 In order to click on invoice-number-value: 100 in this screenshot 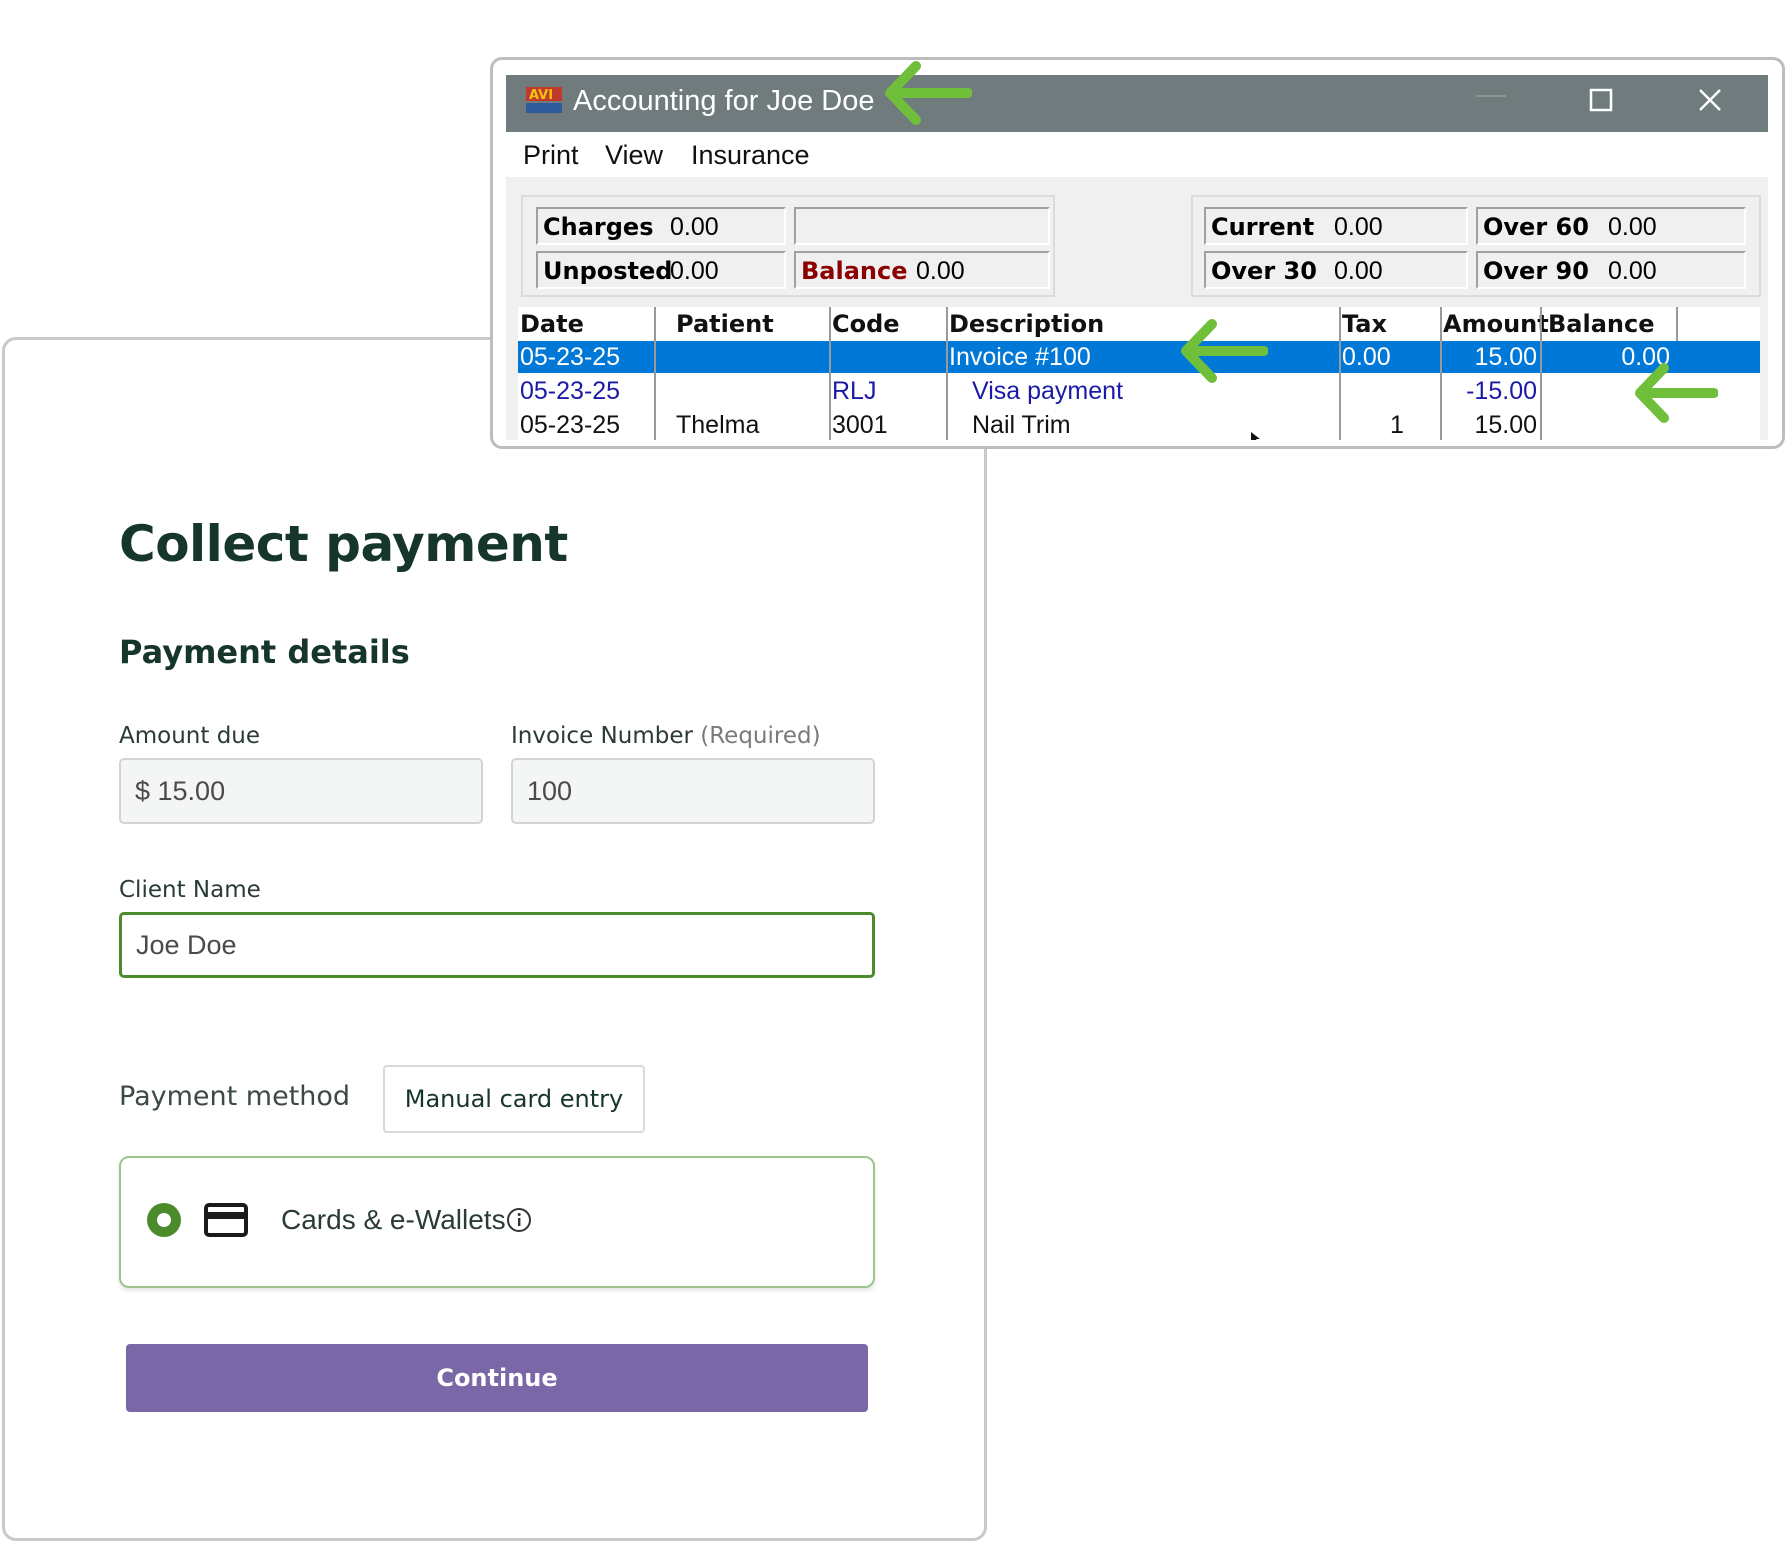, I will do `click(550, 790)`.